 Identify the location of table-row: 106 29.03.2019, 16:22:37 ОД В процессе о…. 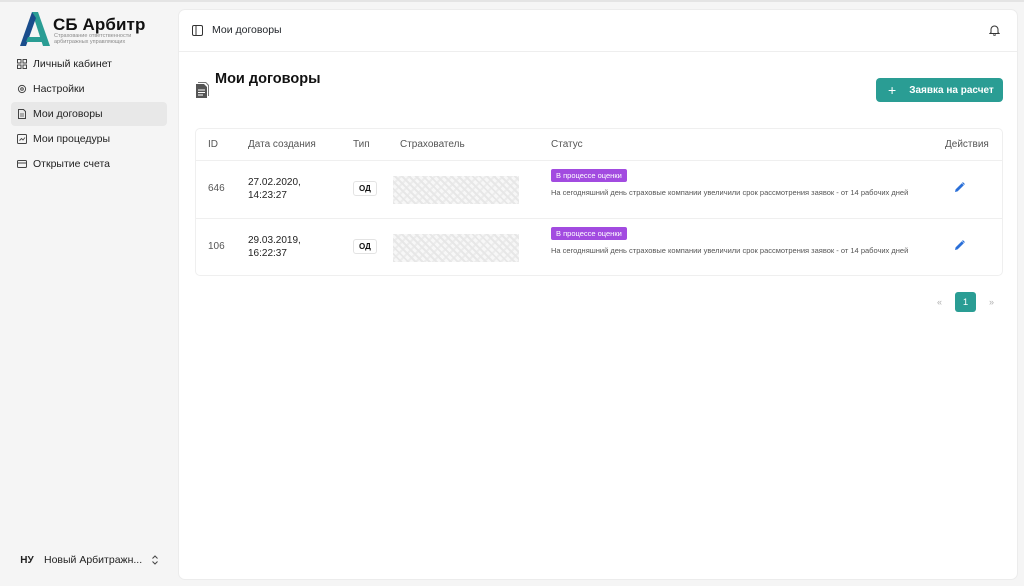
(599, 248).